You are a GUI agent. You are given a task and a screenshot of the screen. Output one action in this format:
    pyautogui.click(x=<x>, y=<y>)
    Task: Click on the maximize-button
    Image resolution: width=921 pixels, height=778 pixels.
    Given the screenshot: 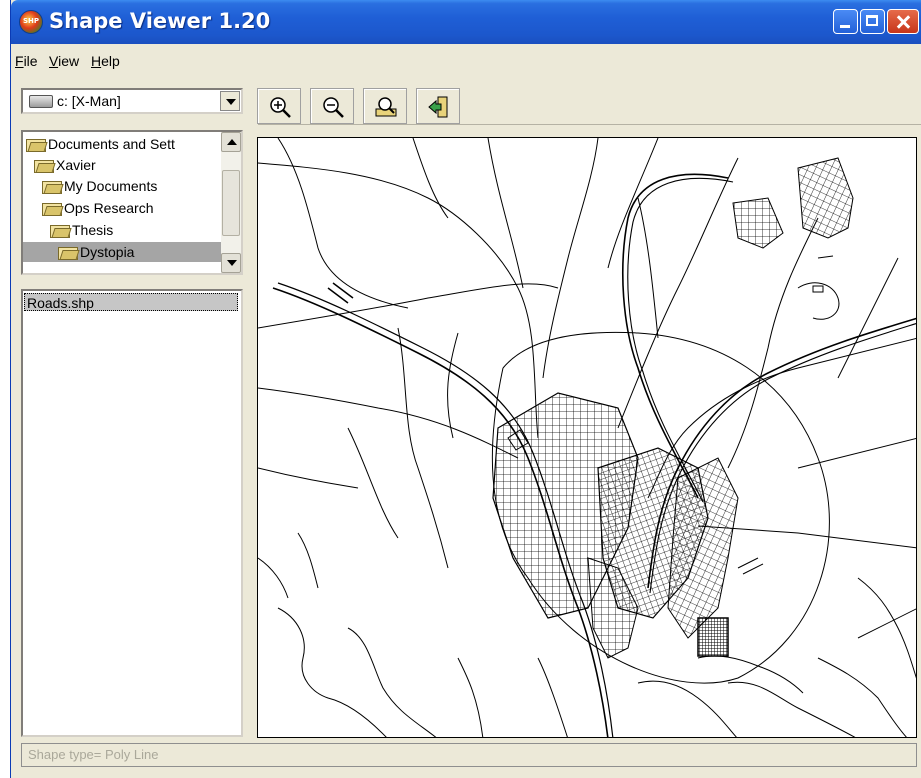 What is the action you would take?
    pyautogui.click(x=872, y=21)
    